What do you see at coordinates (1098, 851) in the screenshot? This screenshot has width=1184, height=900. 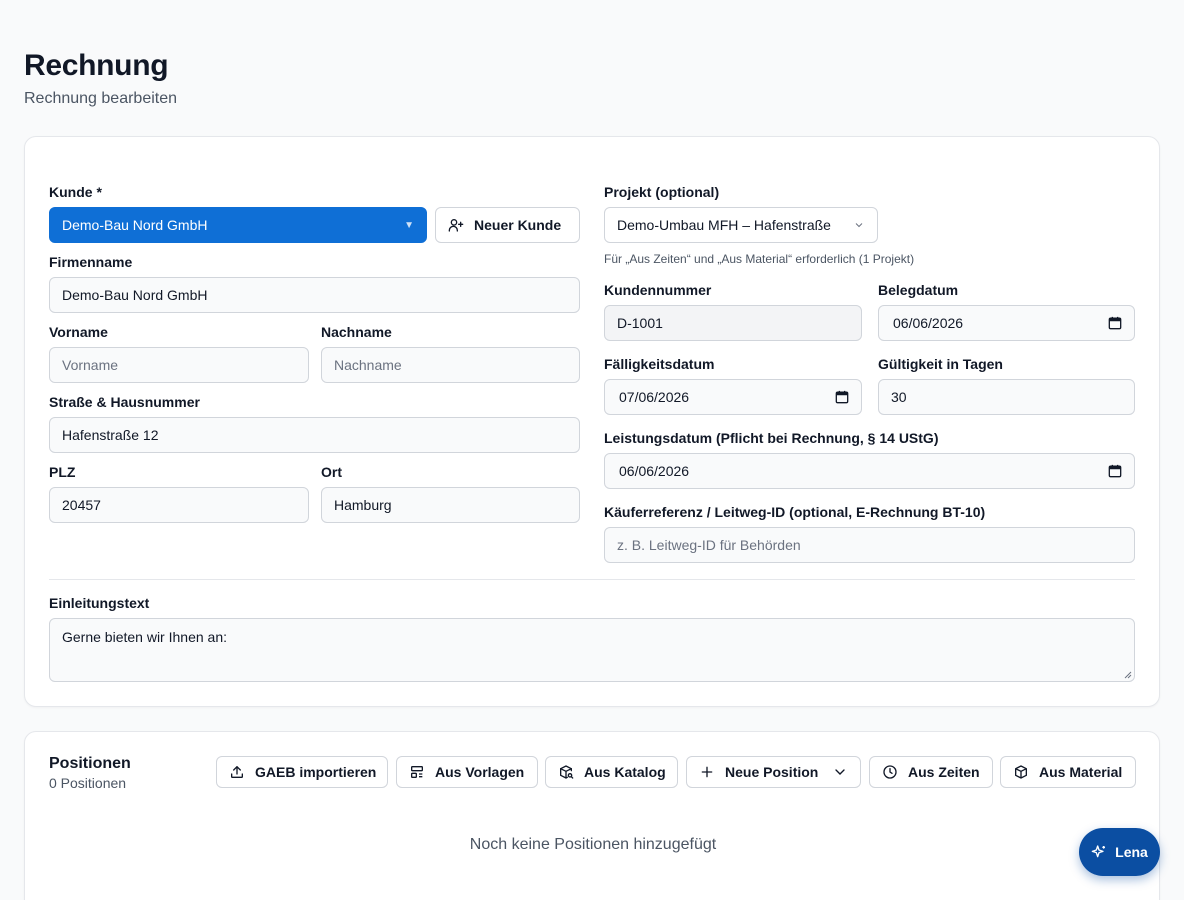 I see `sparkles-icon` at bounding box center [1098, 851].